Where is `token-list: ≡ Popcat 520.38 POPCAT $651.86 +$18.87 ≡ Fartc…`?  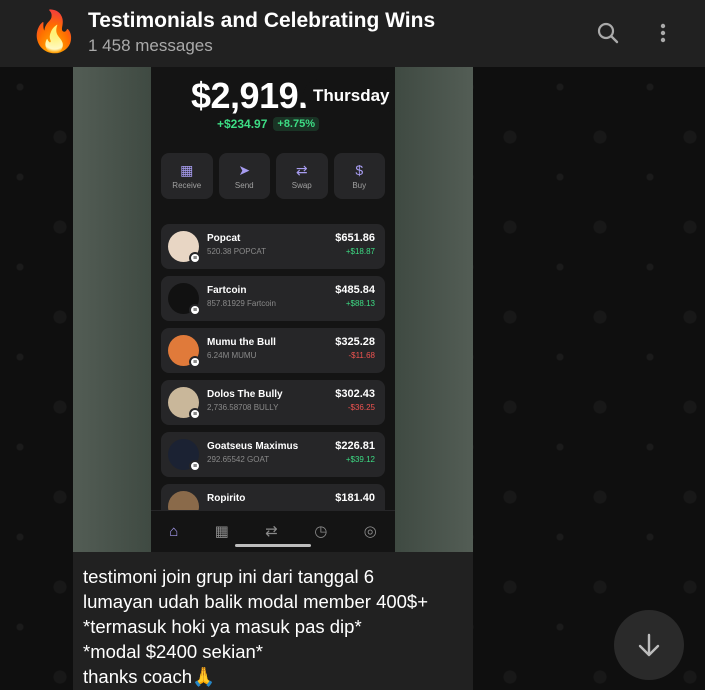
token-list: ≡ Popcat 520.38 POPCAT $651.86 +$18.87 ≡ Fartc… is located at coordinates (273, 380).